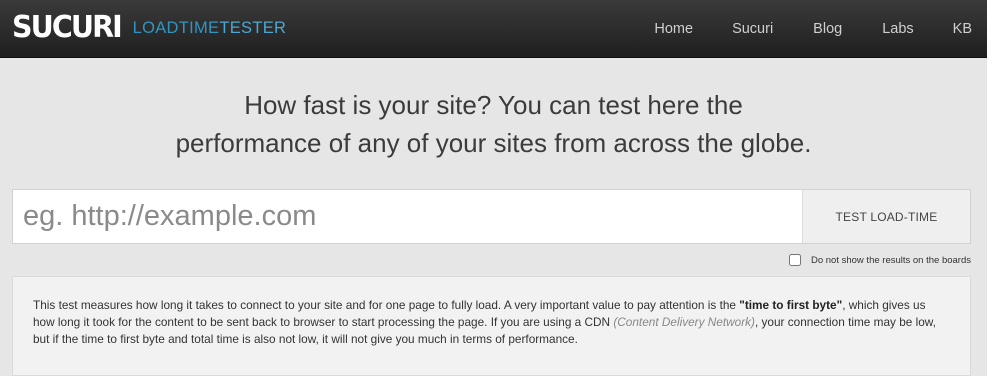 The width and height of the screenshot is (987, 376). I want to click on hide-results-label: Do not show the results on the boards, so click(891, 260).